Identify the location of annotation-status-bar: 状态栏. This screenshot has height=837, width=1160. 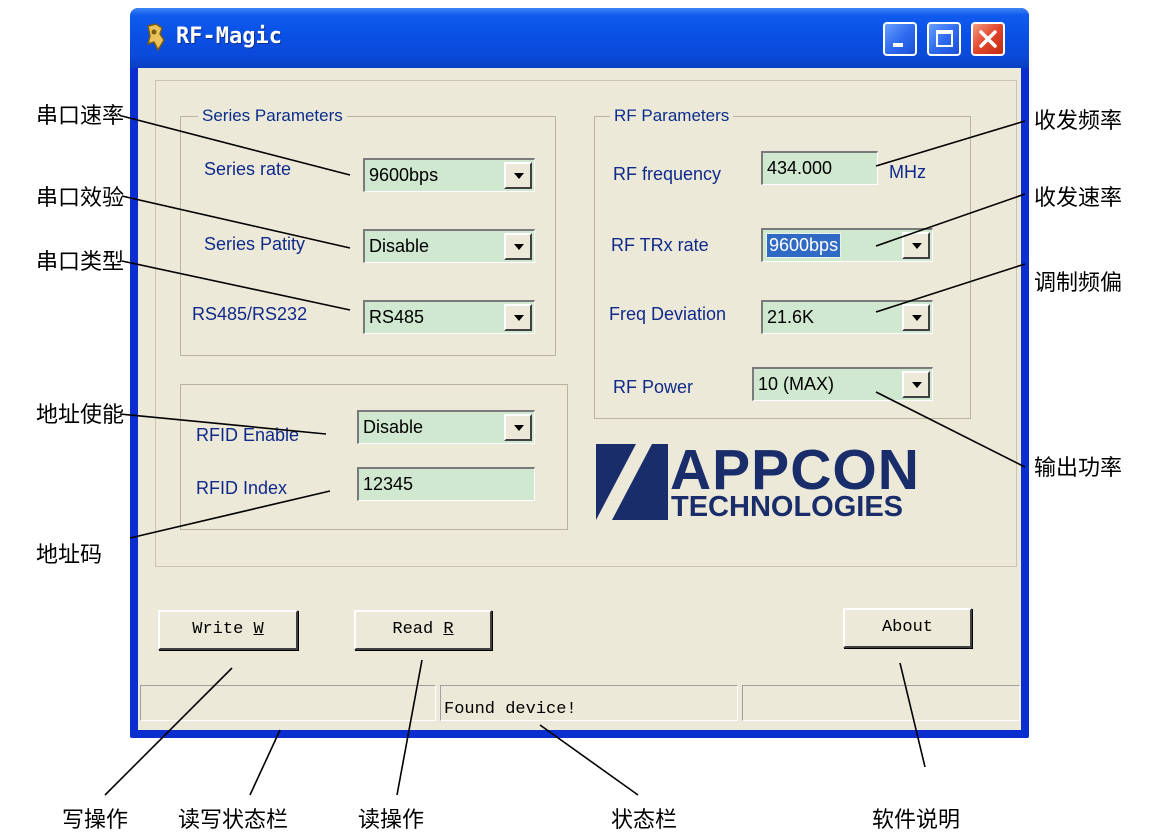
(644, 820).